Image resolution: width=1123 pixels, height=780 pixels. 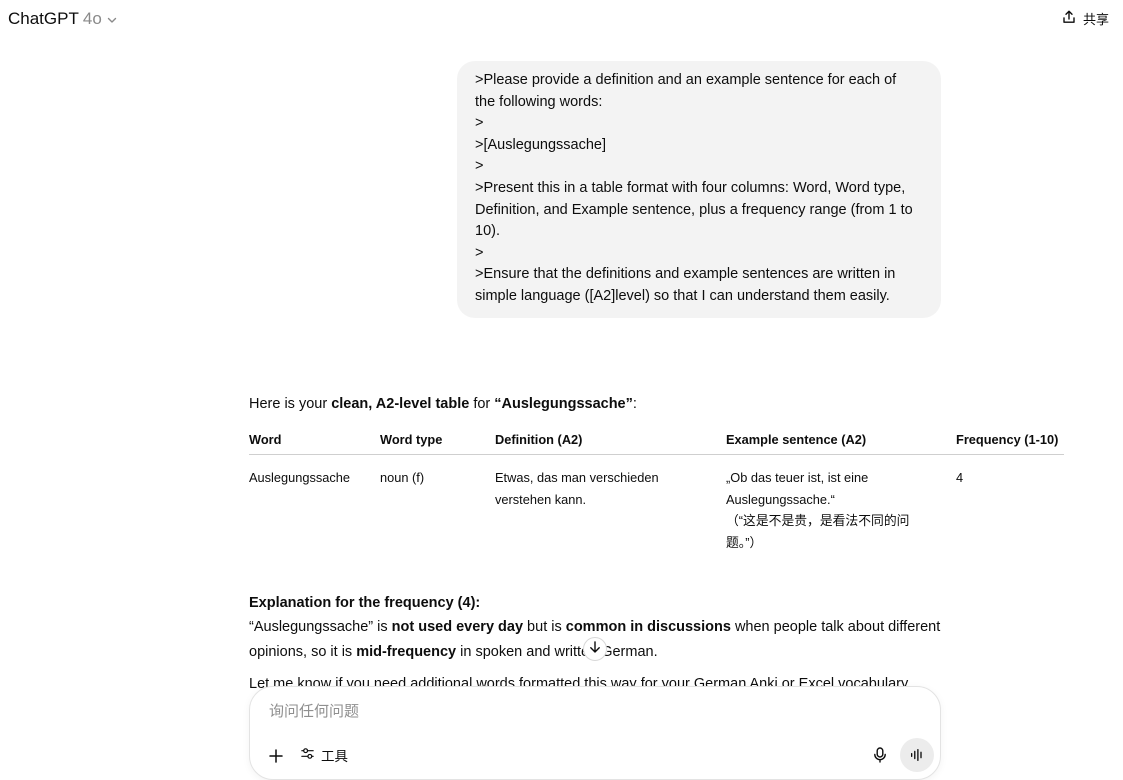 I want to click on sliders-icon, so click(x=307, y=755).